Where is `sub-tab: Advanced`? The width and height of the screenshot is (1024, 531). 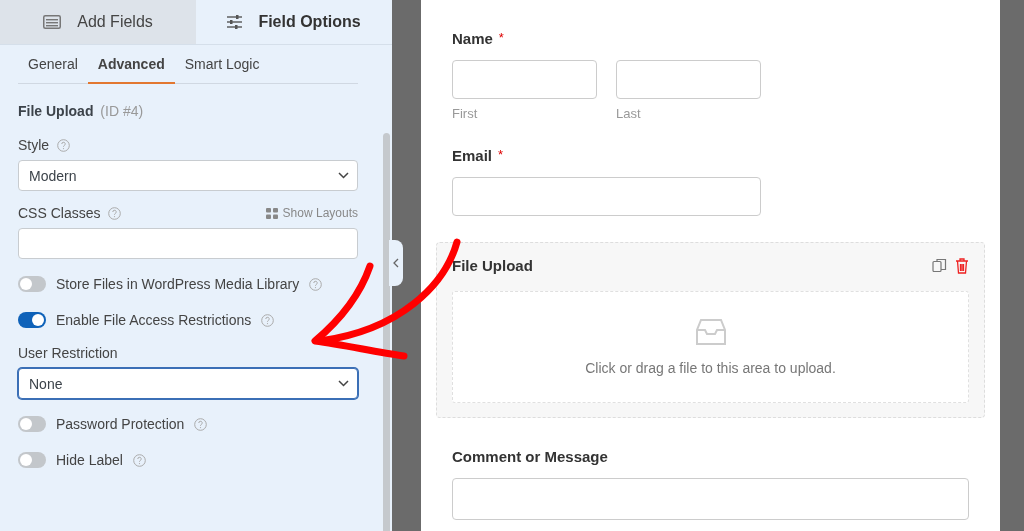
sub-tab: Advanced is located at coordinates (131, 64).